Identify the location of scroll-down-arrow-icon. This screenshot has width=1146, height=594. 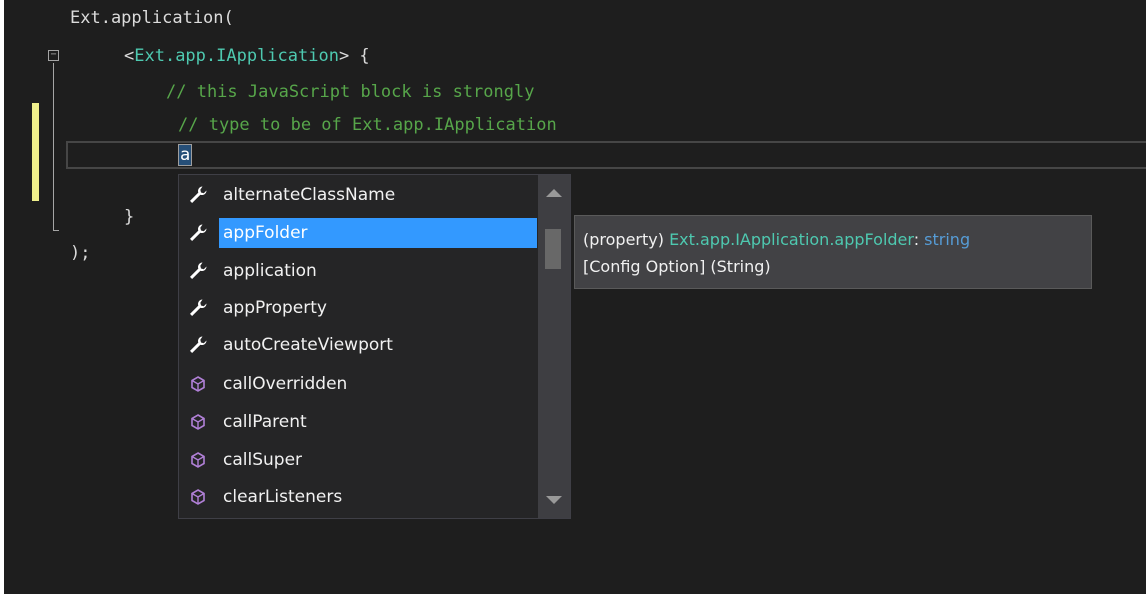
(554, 500).